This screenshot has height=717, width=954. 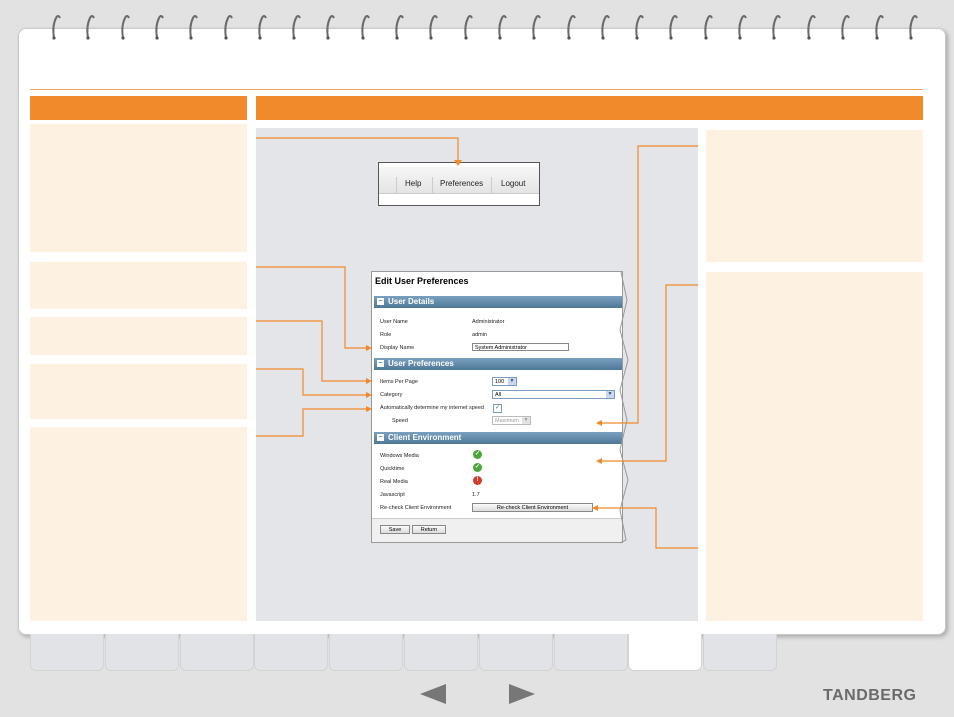 What do you see at coordinates (870, 695) in the screenshot?
I see `tandberg-logo: TANDBERG` at bounding box center [870, 695].